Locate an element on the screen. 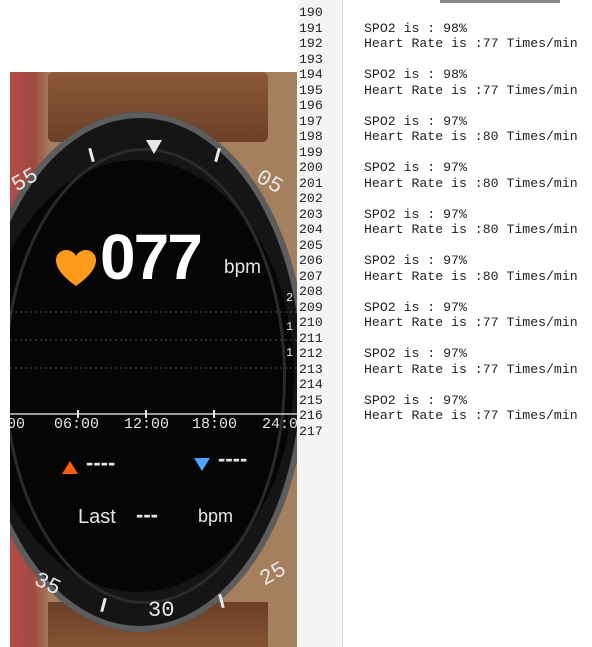  bezel-triangle-marker is located at coordinates (154, 147).